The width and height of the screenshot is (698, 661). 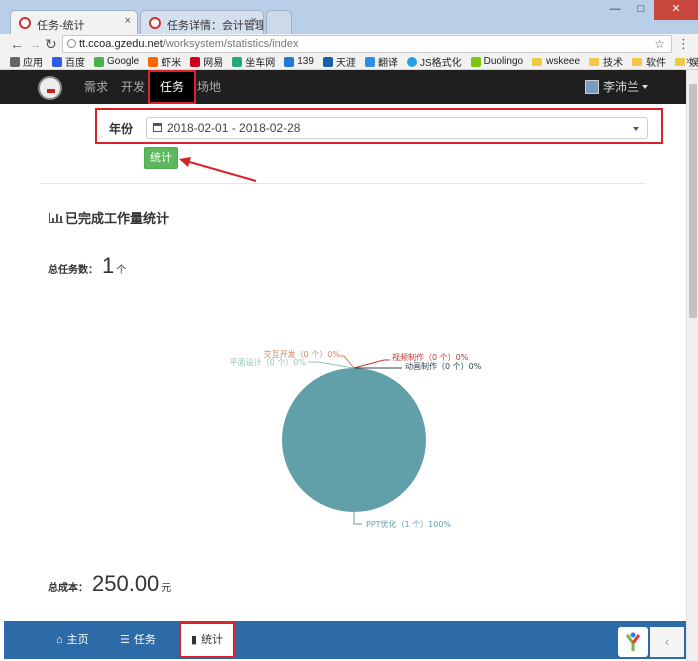 I want to click on bookmark-zuoche: 坐车网, so click(x=253, y=61).